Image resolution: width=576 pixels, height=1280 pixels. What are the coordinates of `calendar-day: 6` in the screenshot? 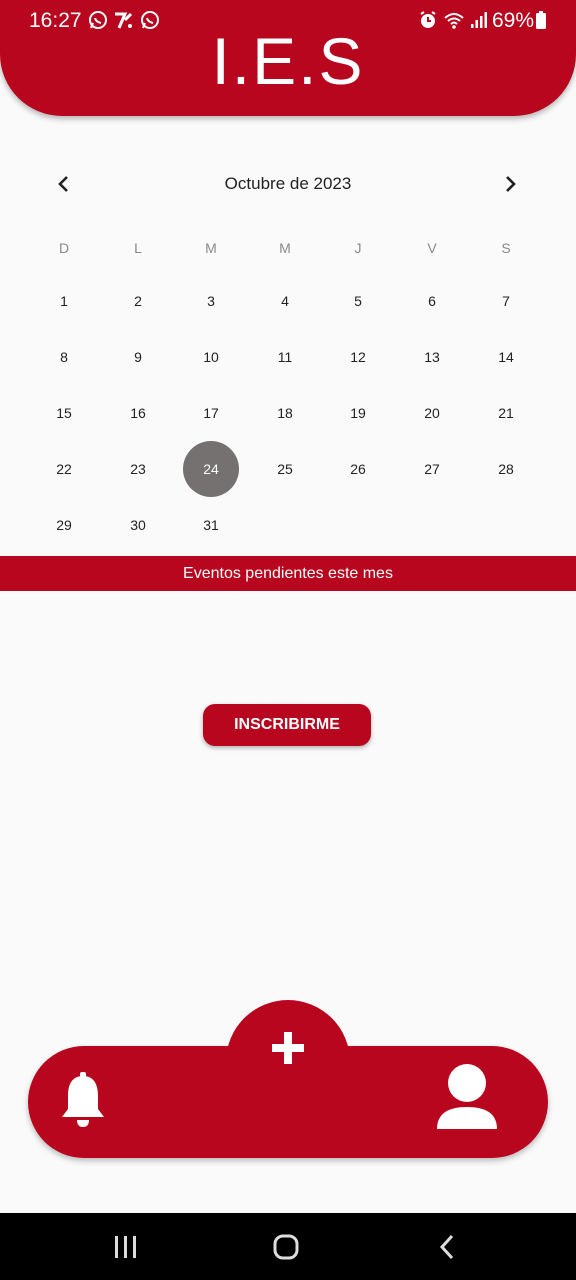 It's located at (432, 301).